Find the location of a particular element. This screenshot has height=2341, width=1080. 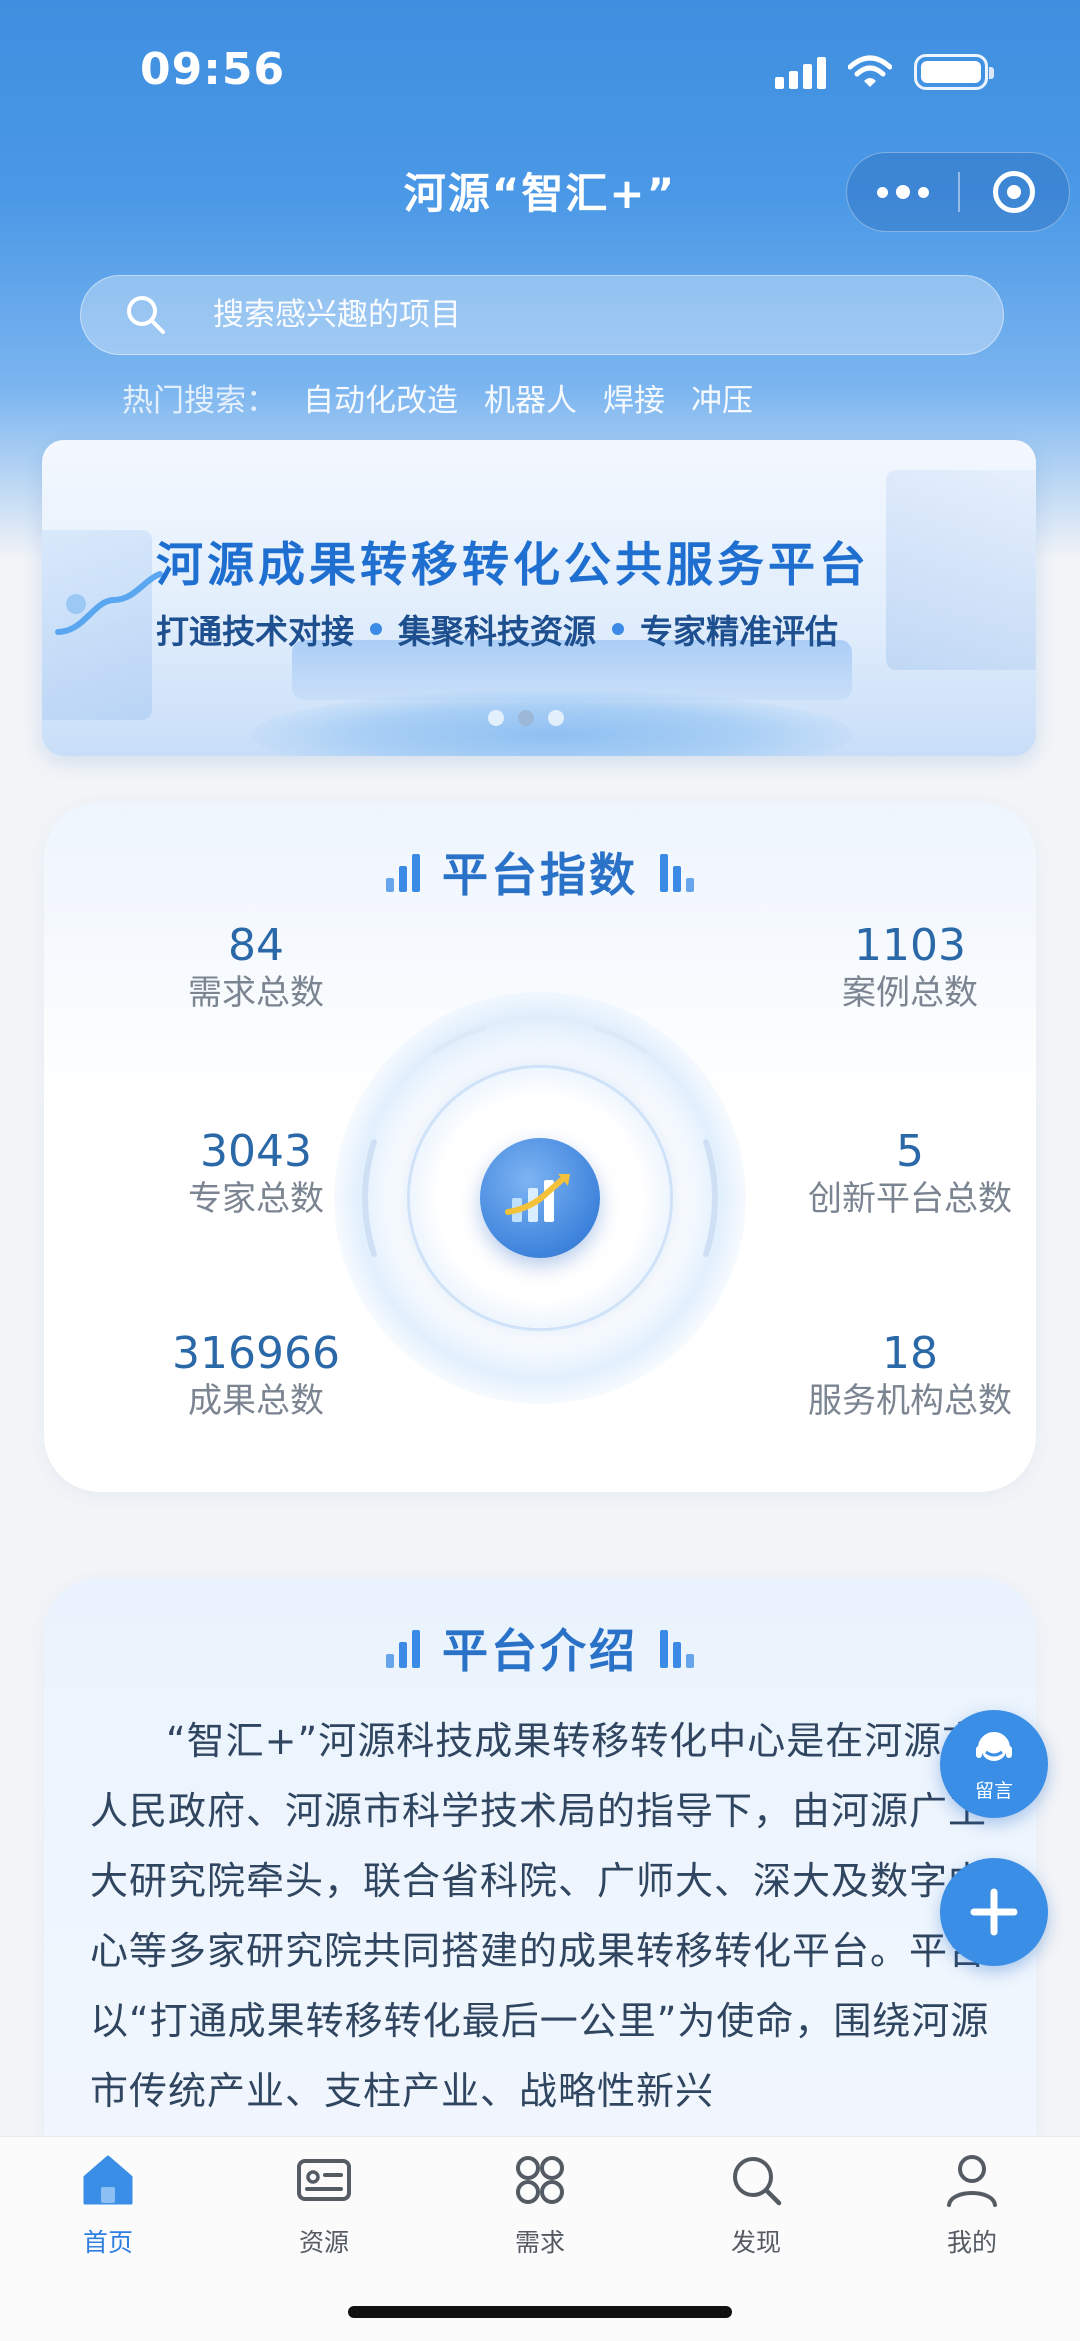

status-time: 09:56 is located at coordinates (213, 69).